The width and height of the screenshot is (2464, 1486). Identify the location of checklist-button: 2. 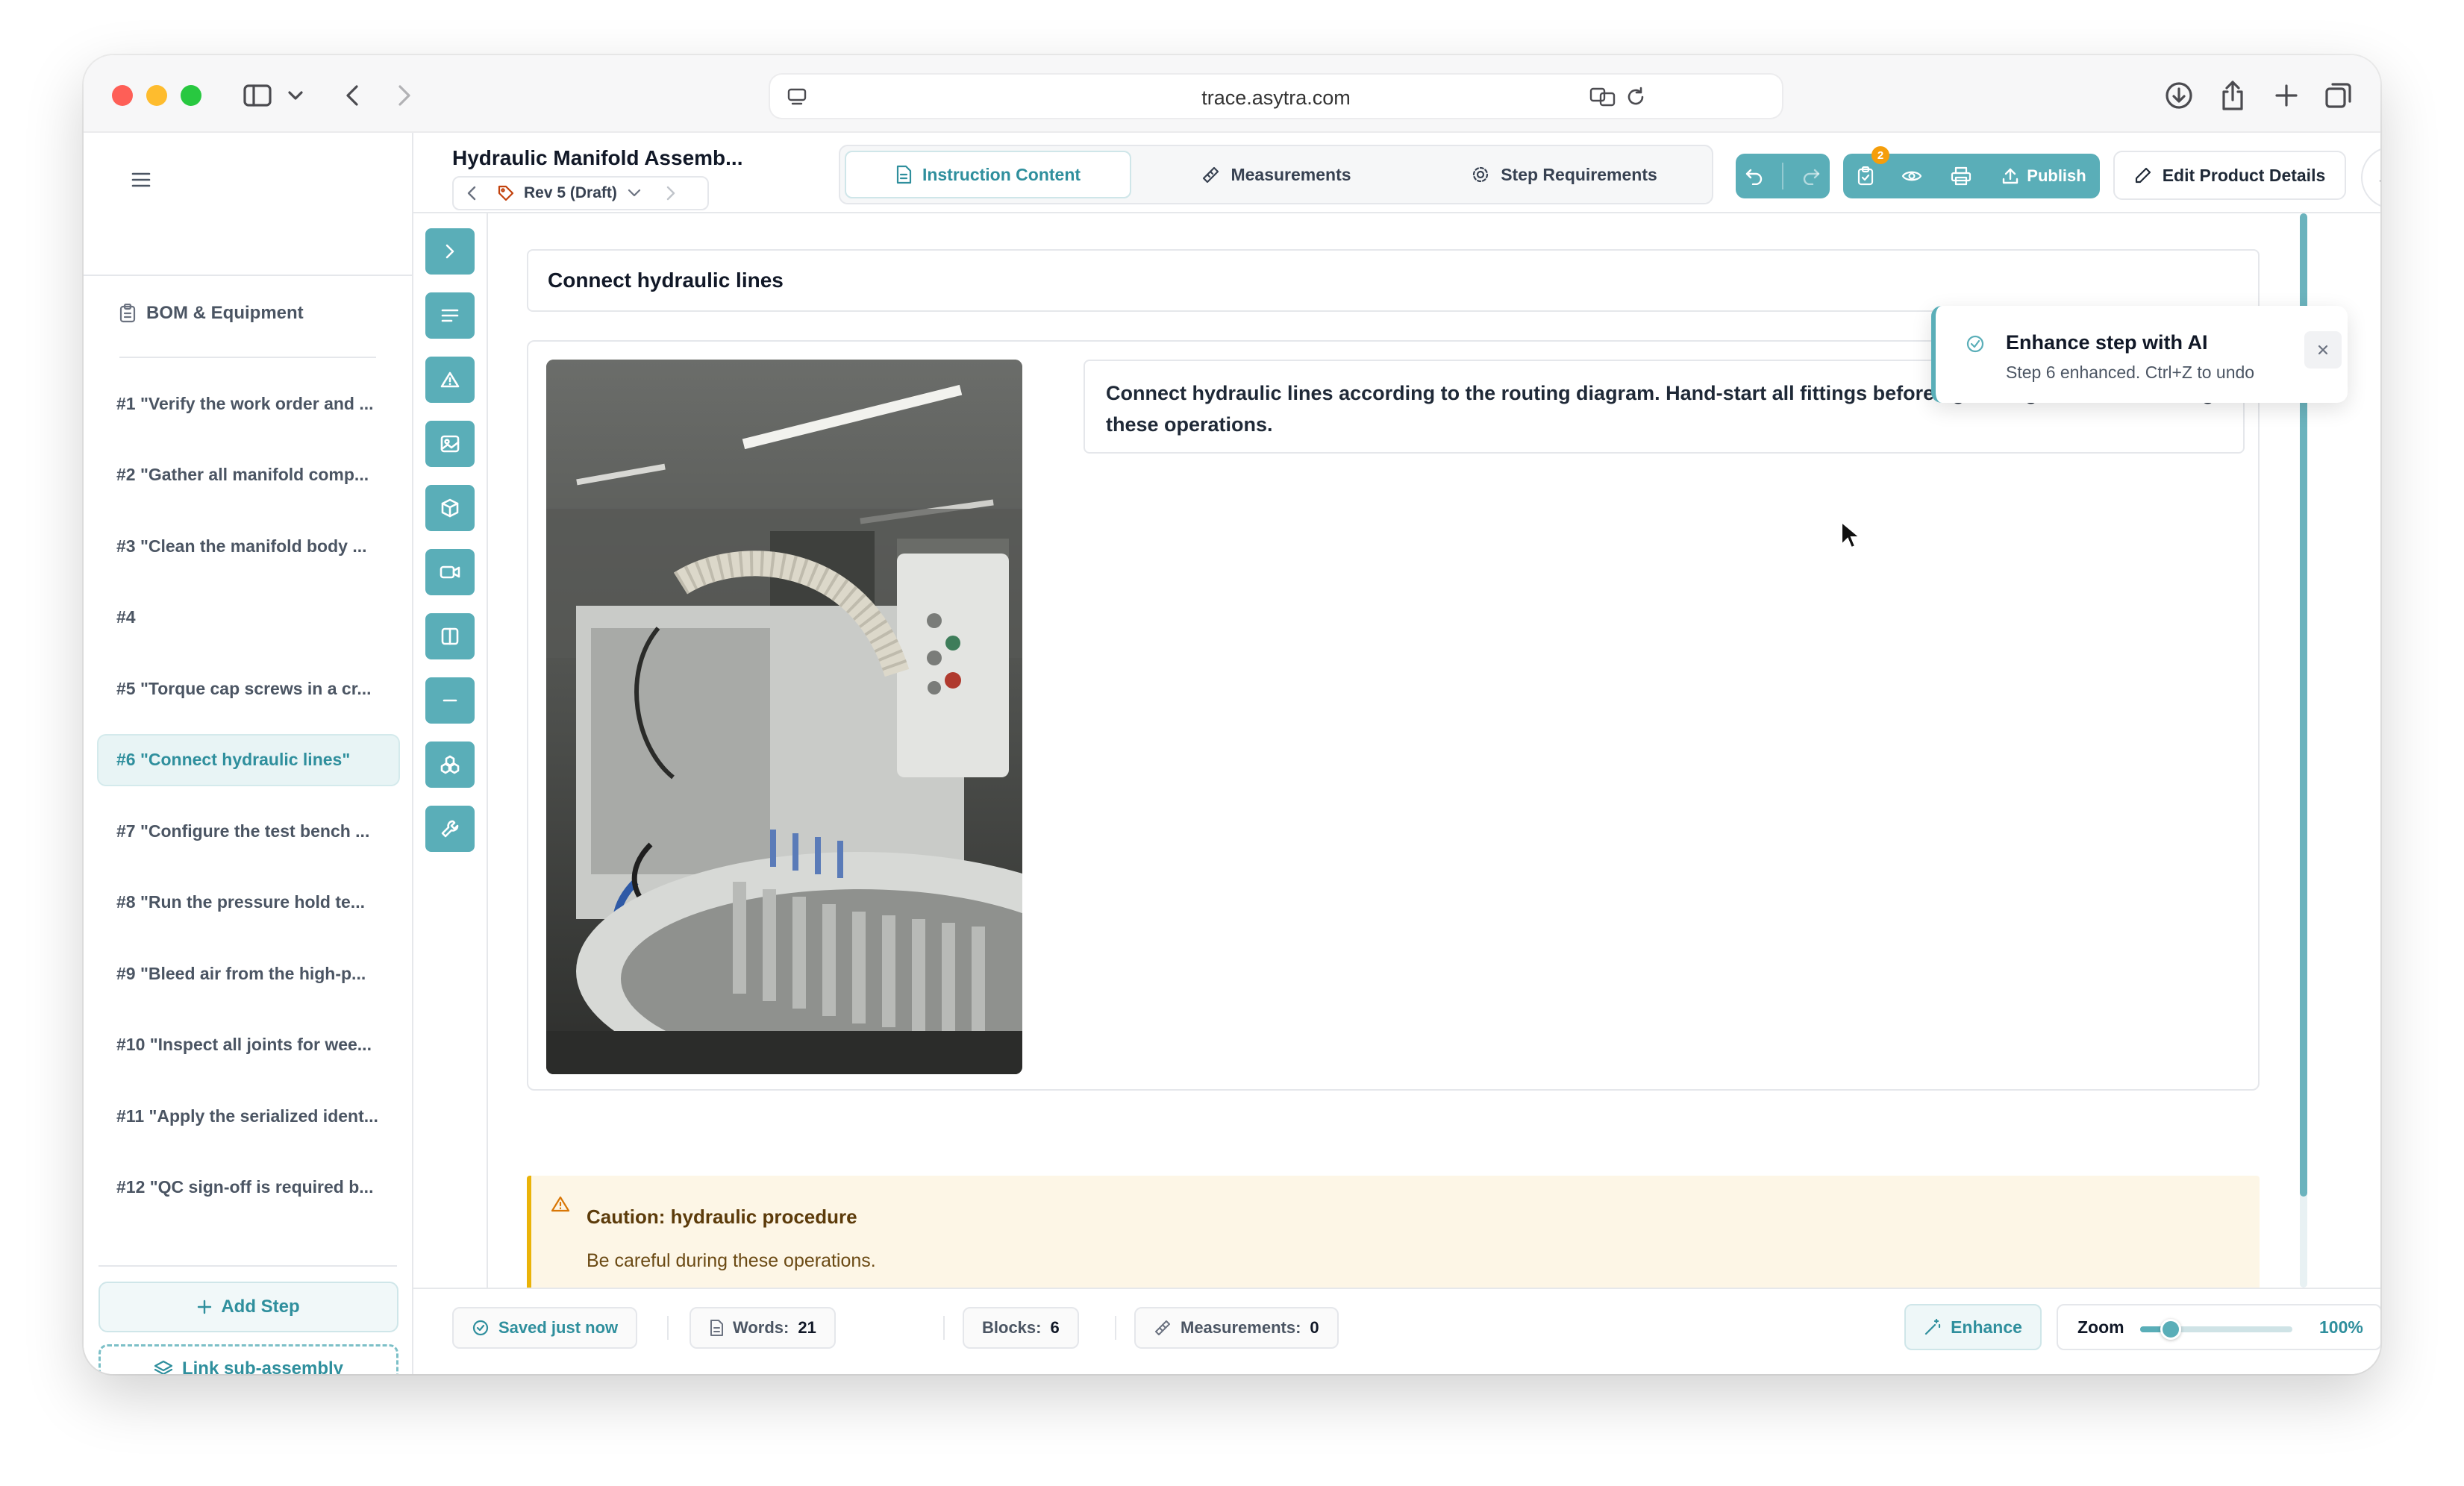
(1866, 172).